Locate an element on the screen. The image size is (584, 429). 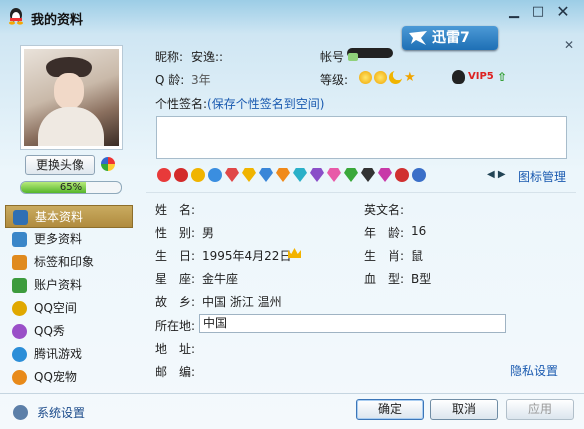
level-label: 等级: is located at coordinates (334, 80).